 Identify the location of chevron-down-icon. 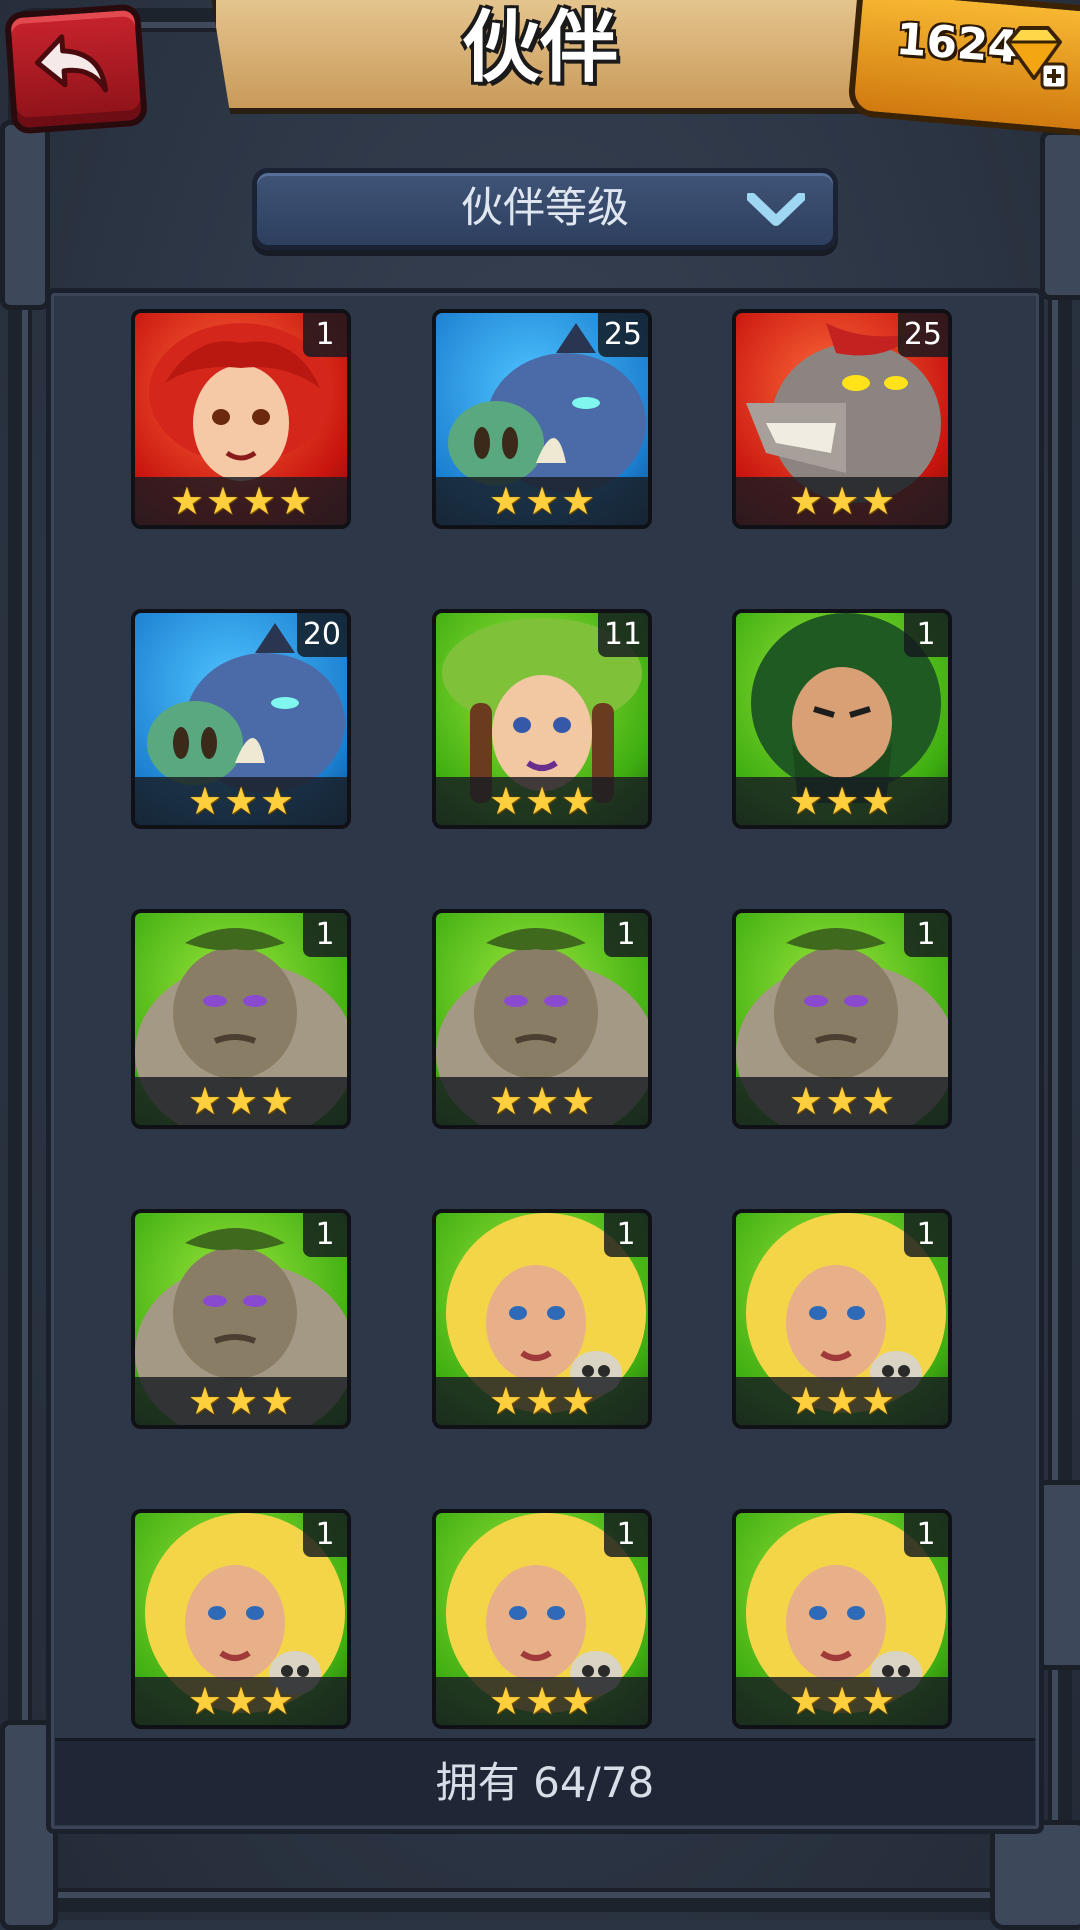
(776, 209).